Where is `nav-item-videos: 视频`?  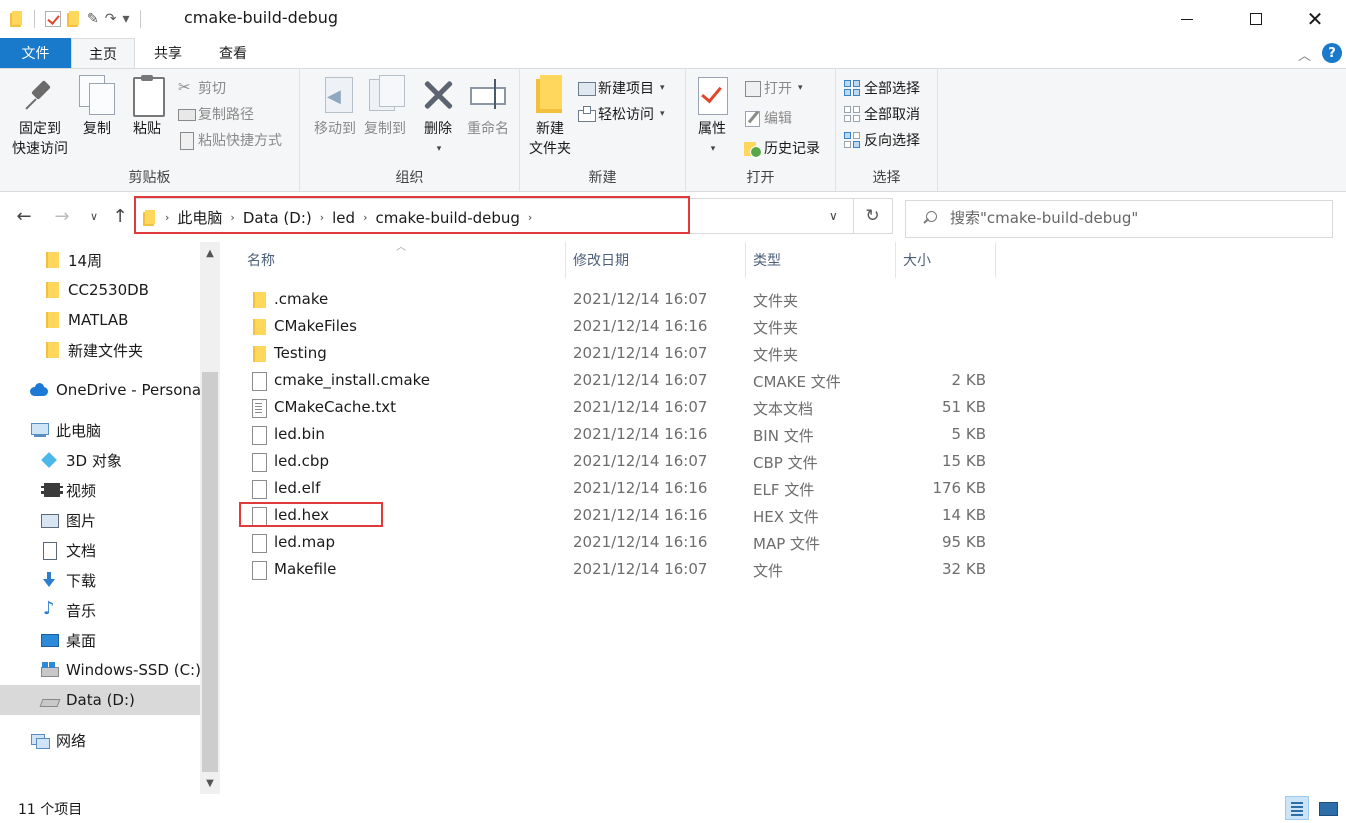
nav-item-videos: 视频 is located at coordinates (100, 490).